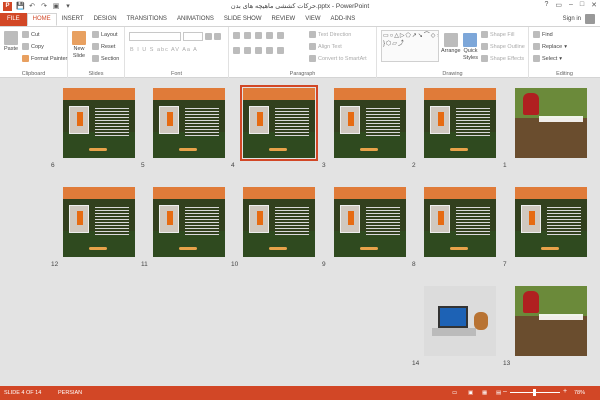 The width and height of the screenshot is (600, 400). What do you see at coordinates (258, 50) in the screenshot?
I see `align-buttons` at bounding box center [258, 50].